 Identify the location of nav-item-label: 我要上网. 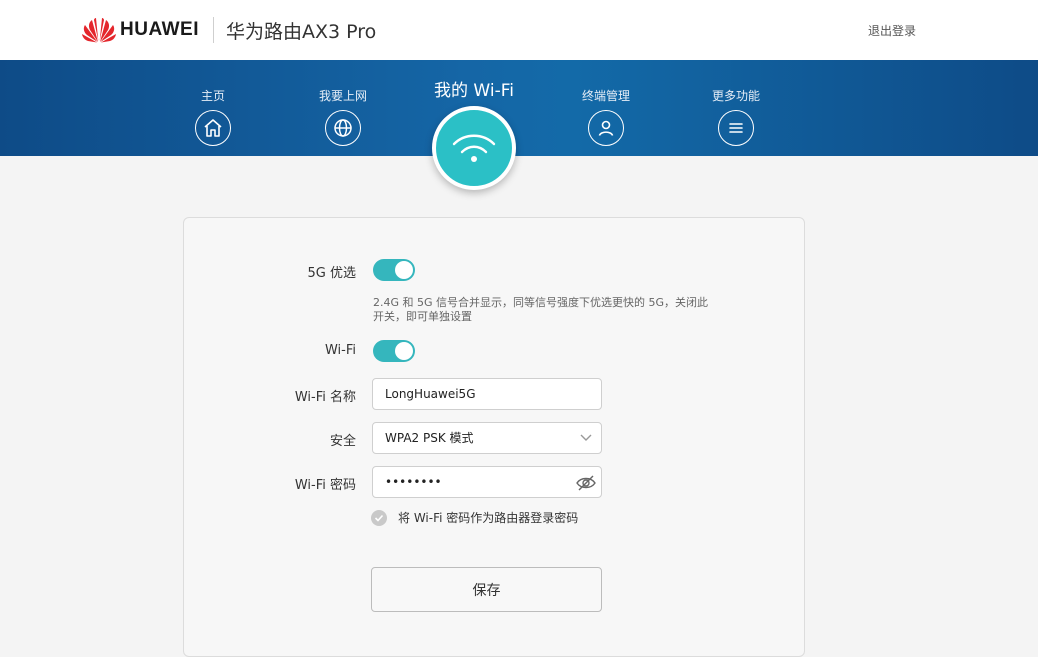
(342, 96).